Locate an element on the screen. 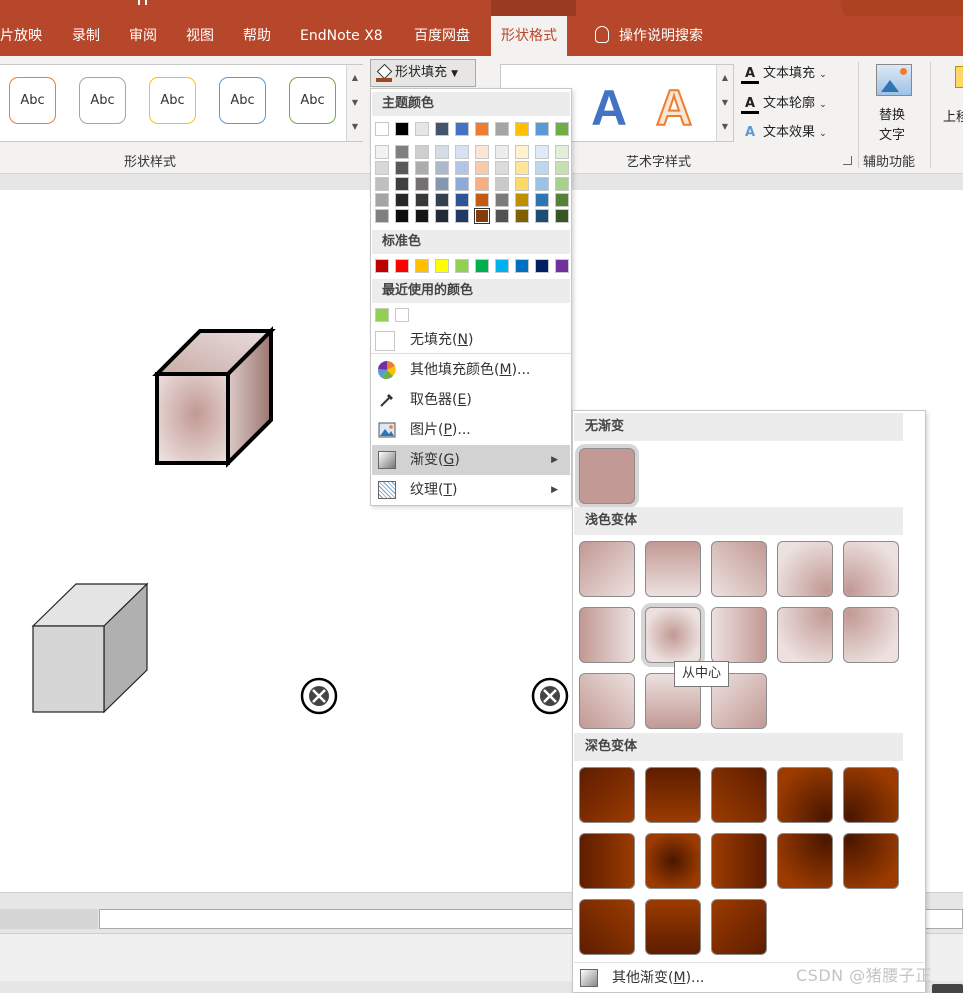 Image resolution: width=963 pixels, height=993 pixels. text-outline-button: A 文本轮廓 ⌄ is located at coordinates (784, 103).